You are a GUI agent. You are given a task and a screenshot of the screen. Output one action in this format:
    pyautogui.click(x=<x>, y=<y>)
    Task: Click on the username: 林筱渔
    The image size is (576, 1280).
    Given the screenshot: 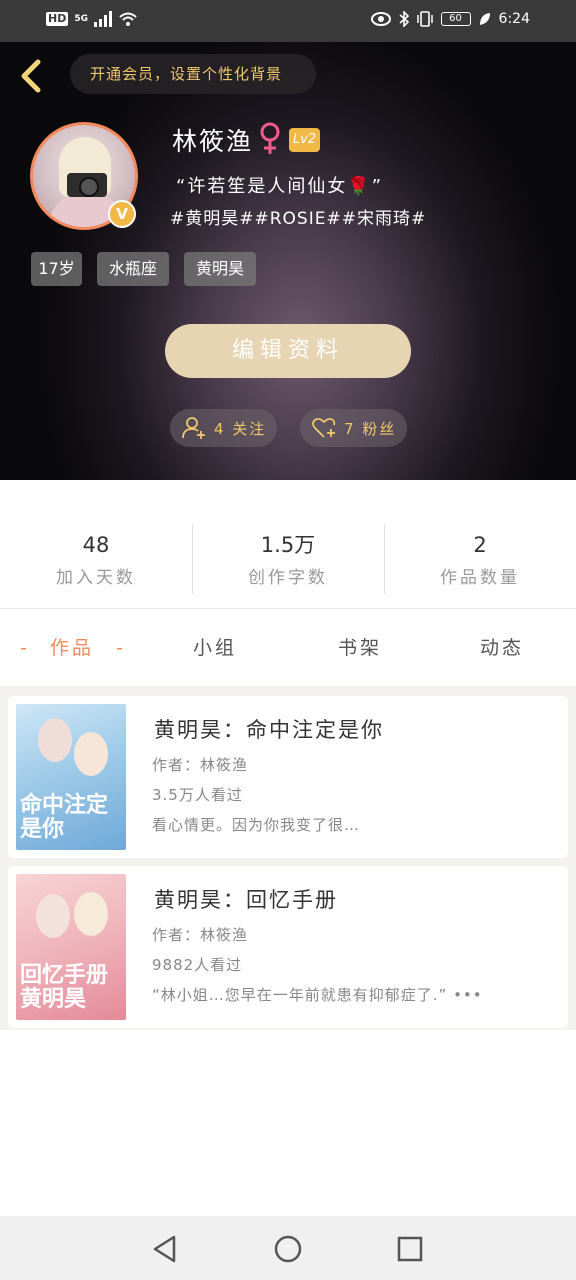 What is the action you would take?
    pyautogui.click(x=213, y=141)
    